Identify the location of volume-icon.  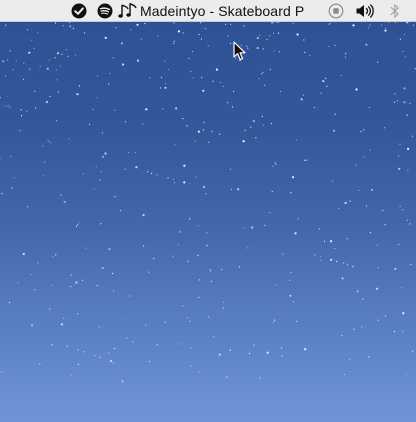
(365, 11).